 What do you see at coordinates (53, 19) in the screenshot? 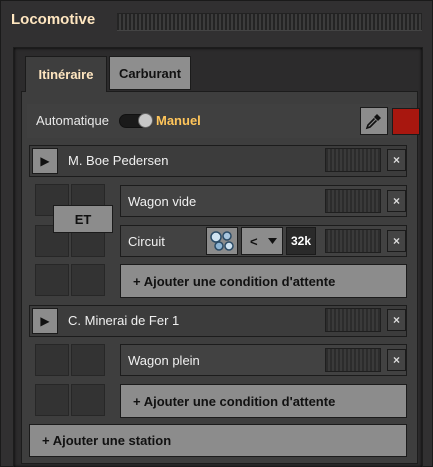
I see `window-title: Locomotive` at bounding box center [53, 19].